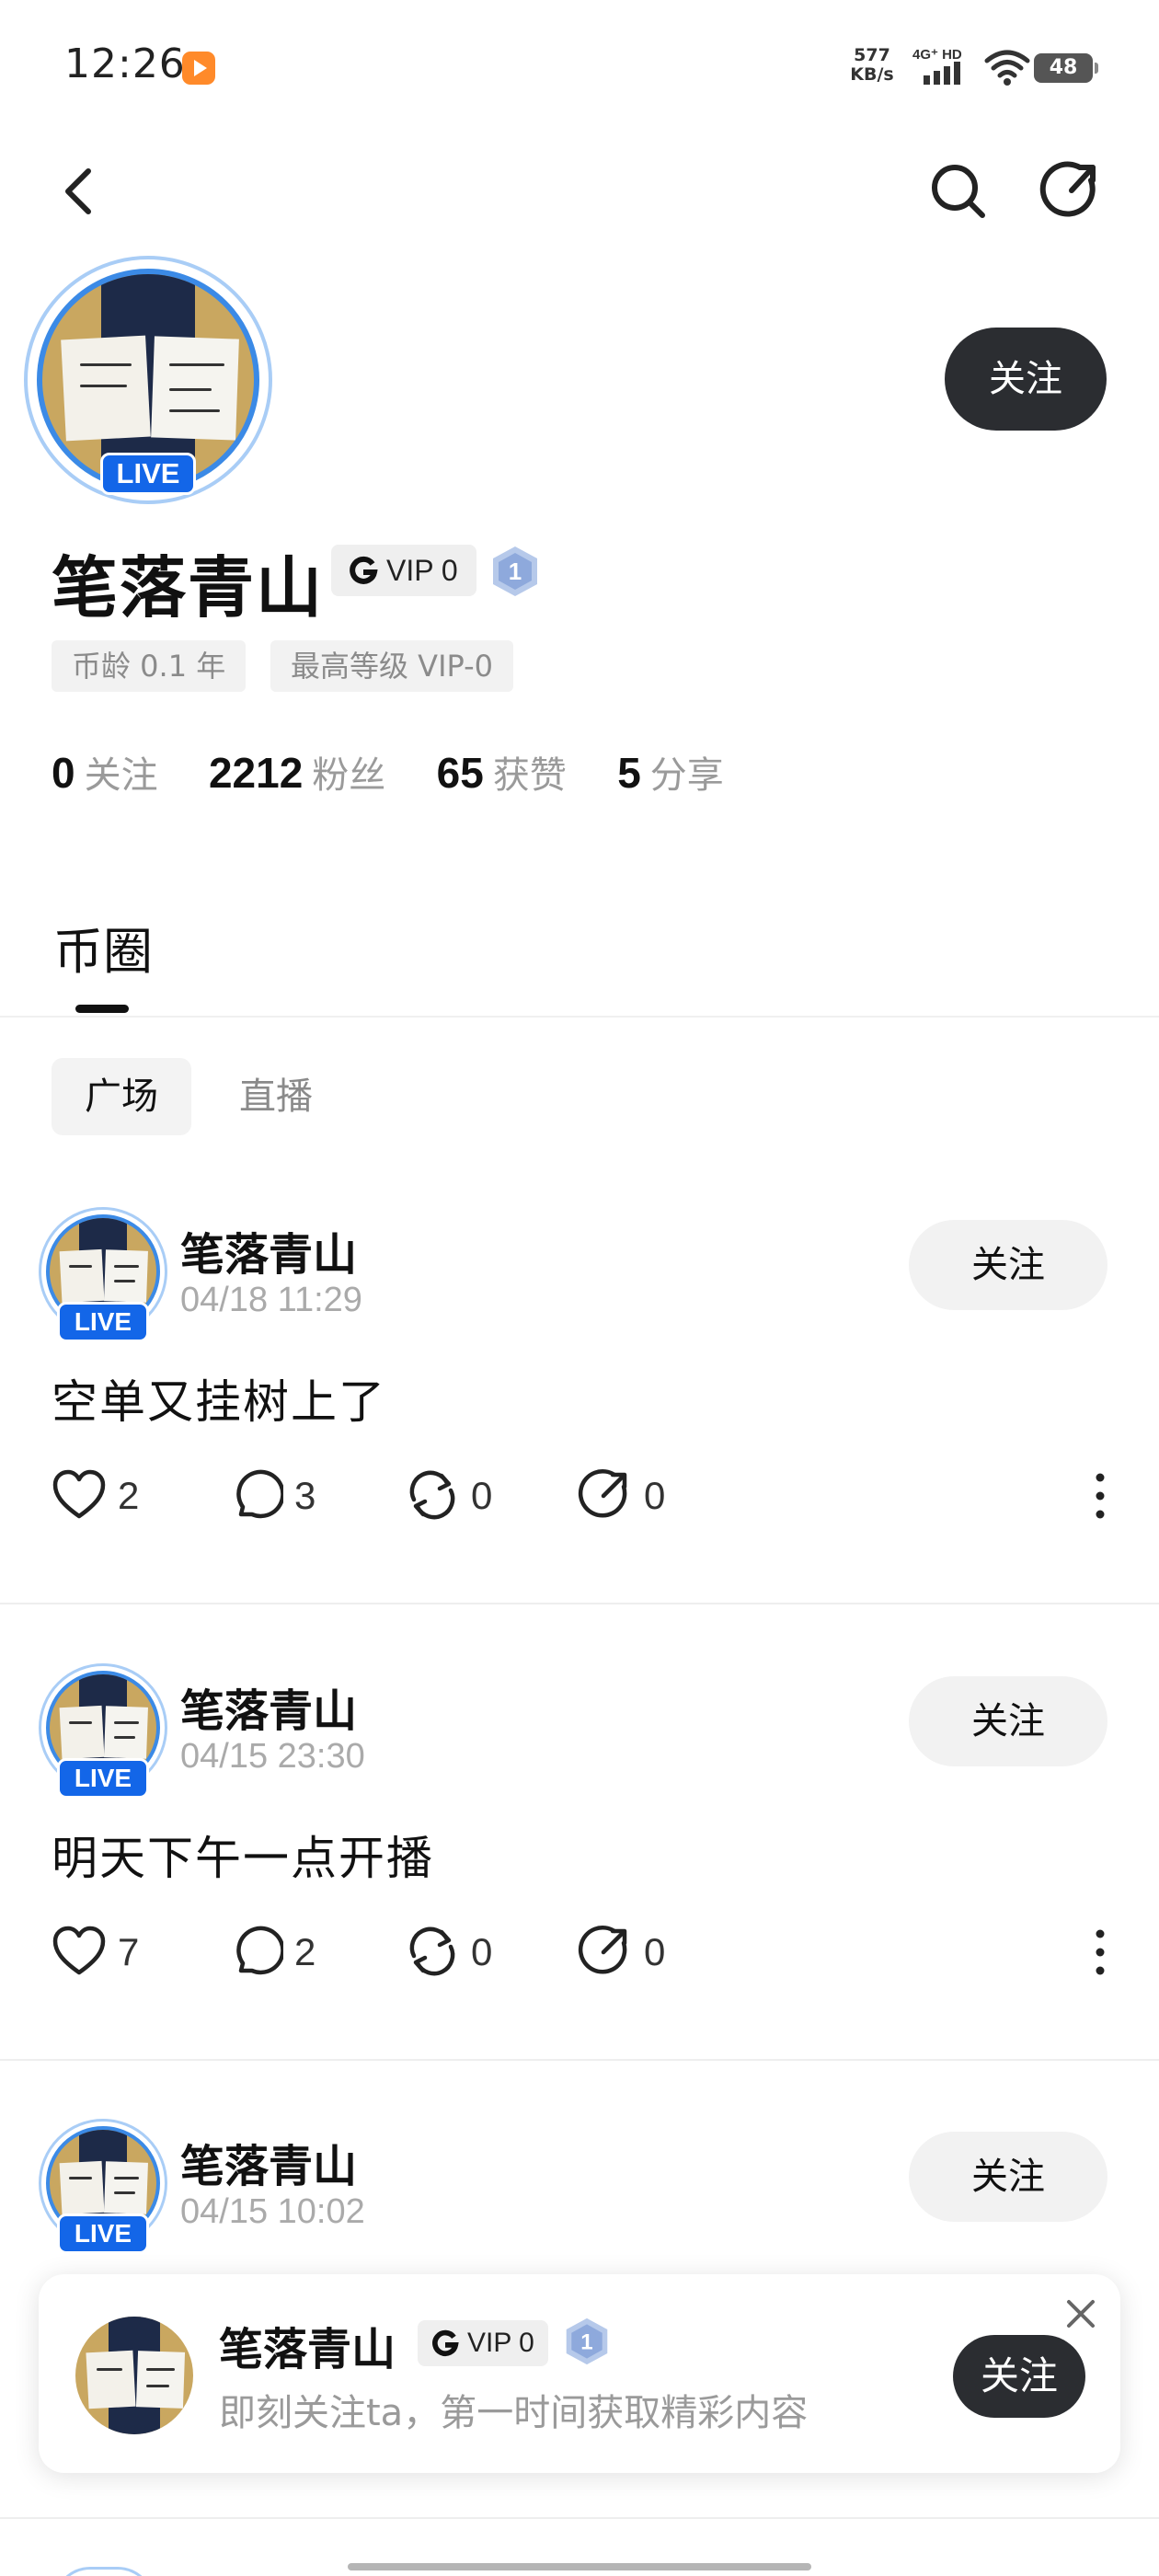 The width and height of the screenshot is (1159, 2576). What do you see at coordinates (307, 2349) in the screenshot?
I see `popup-name: 笔落青山` at bounding box center [307, 2349].